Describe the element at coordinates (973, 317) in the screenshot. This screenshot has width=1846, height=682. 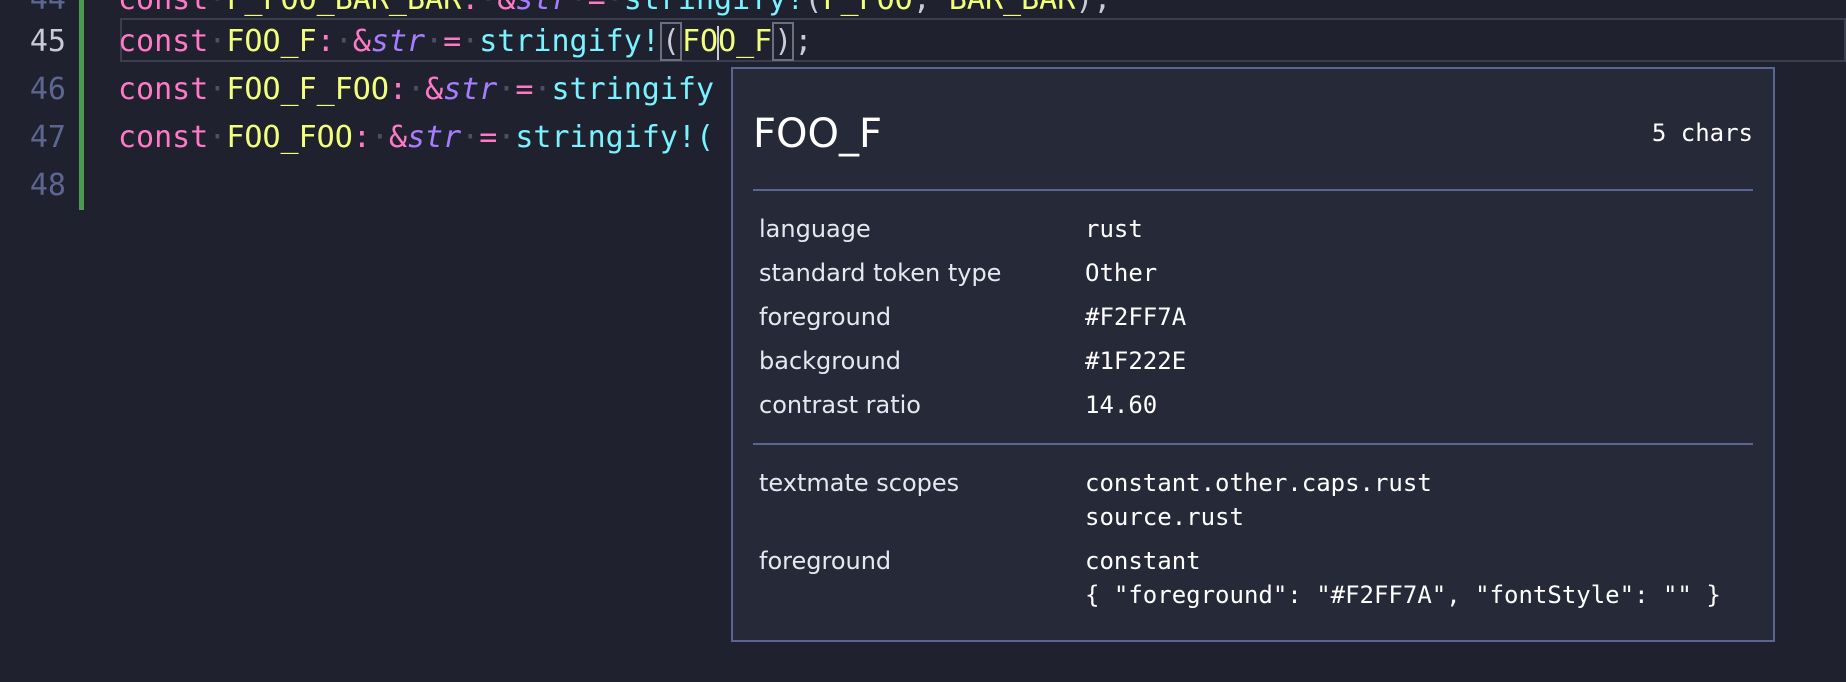
I see `inspect-row-foreground: foreground #F2FF7A` at that location.